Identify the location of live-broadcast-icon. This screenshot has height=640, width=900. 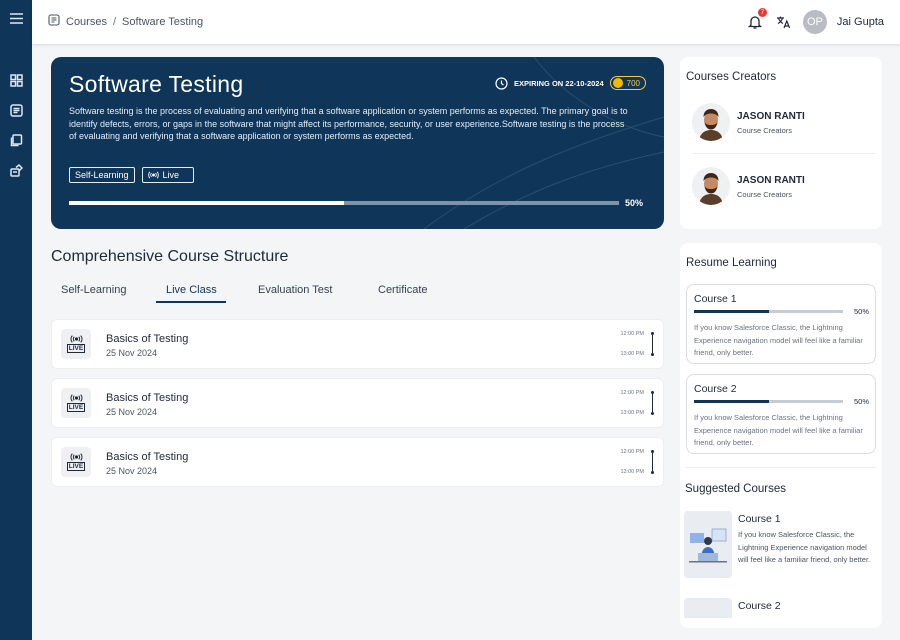
(153, 175).